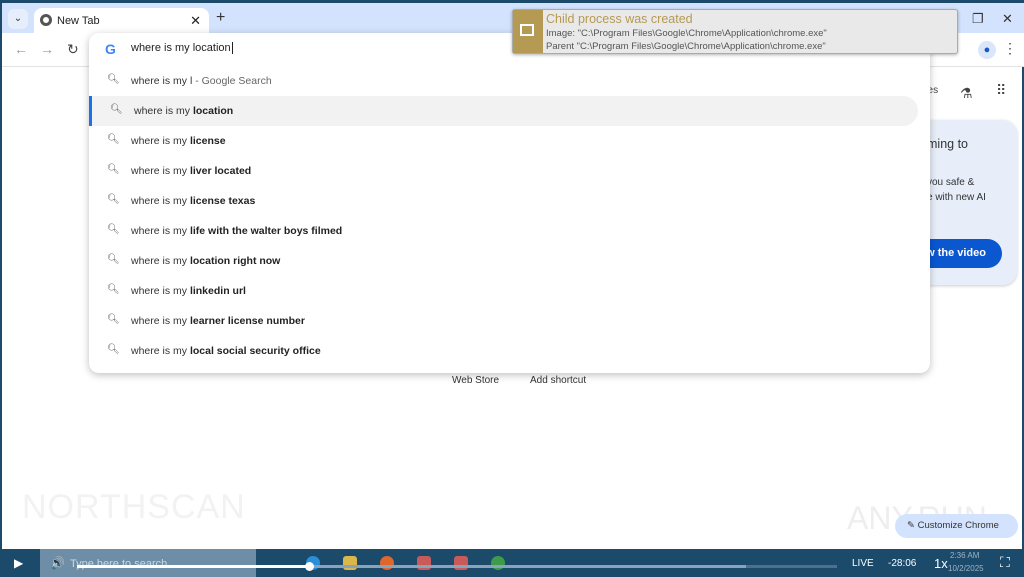 This screenshot has height=577, width=1024. I want to click on suggestion-item: 🔍︎ where is my learner license number, so click(503, 321).